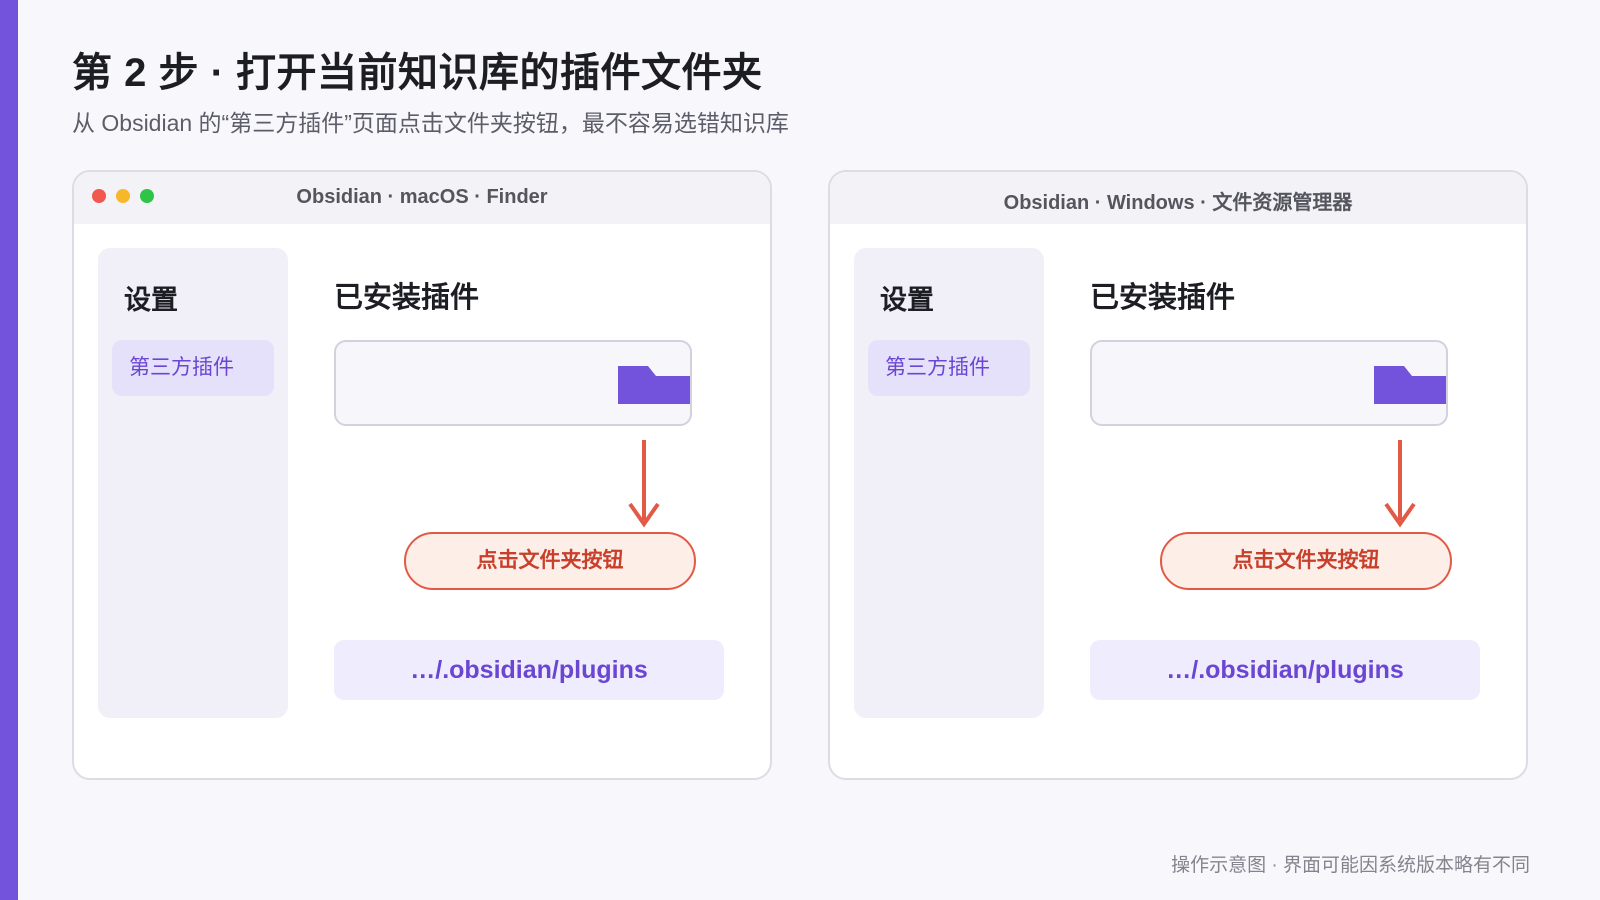 Image resolution: width=1600 pixels, height=900 pixels. I want to click on accent-bar, so click(9, 450).